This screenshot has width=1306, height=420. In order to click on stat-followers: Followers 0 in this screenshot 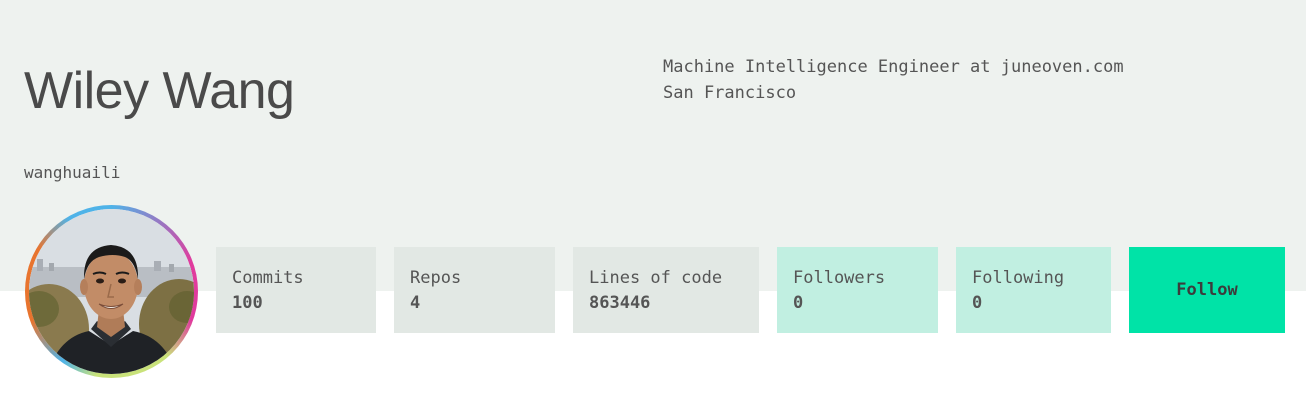, I will do `click(857, 290)`.